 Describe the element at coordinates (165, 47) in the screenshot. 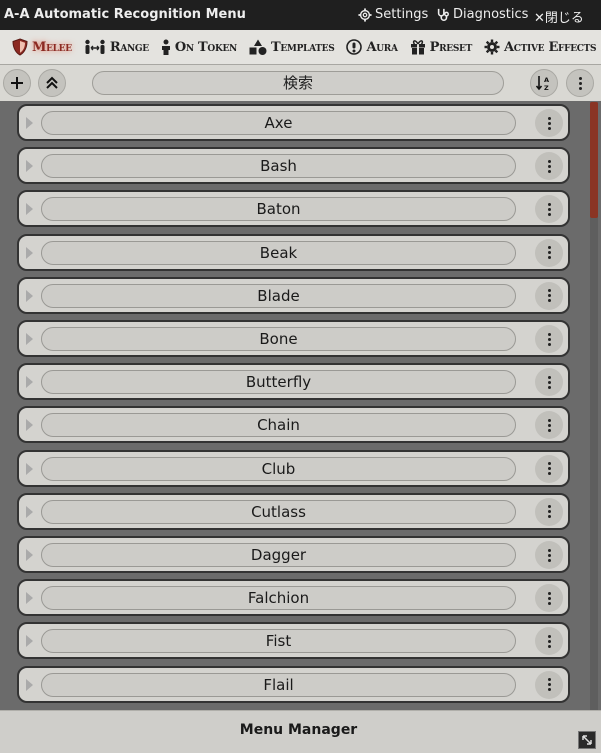

I see `person-icon` at that location.